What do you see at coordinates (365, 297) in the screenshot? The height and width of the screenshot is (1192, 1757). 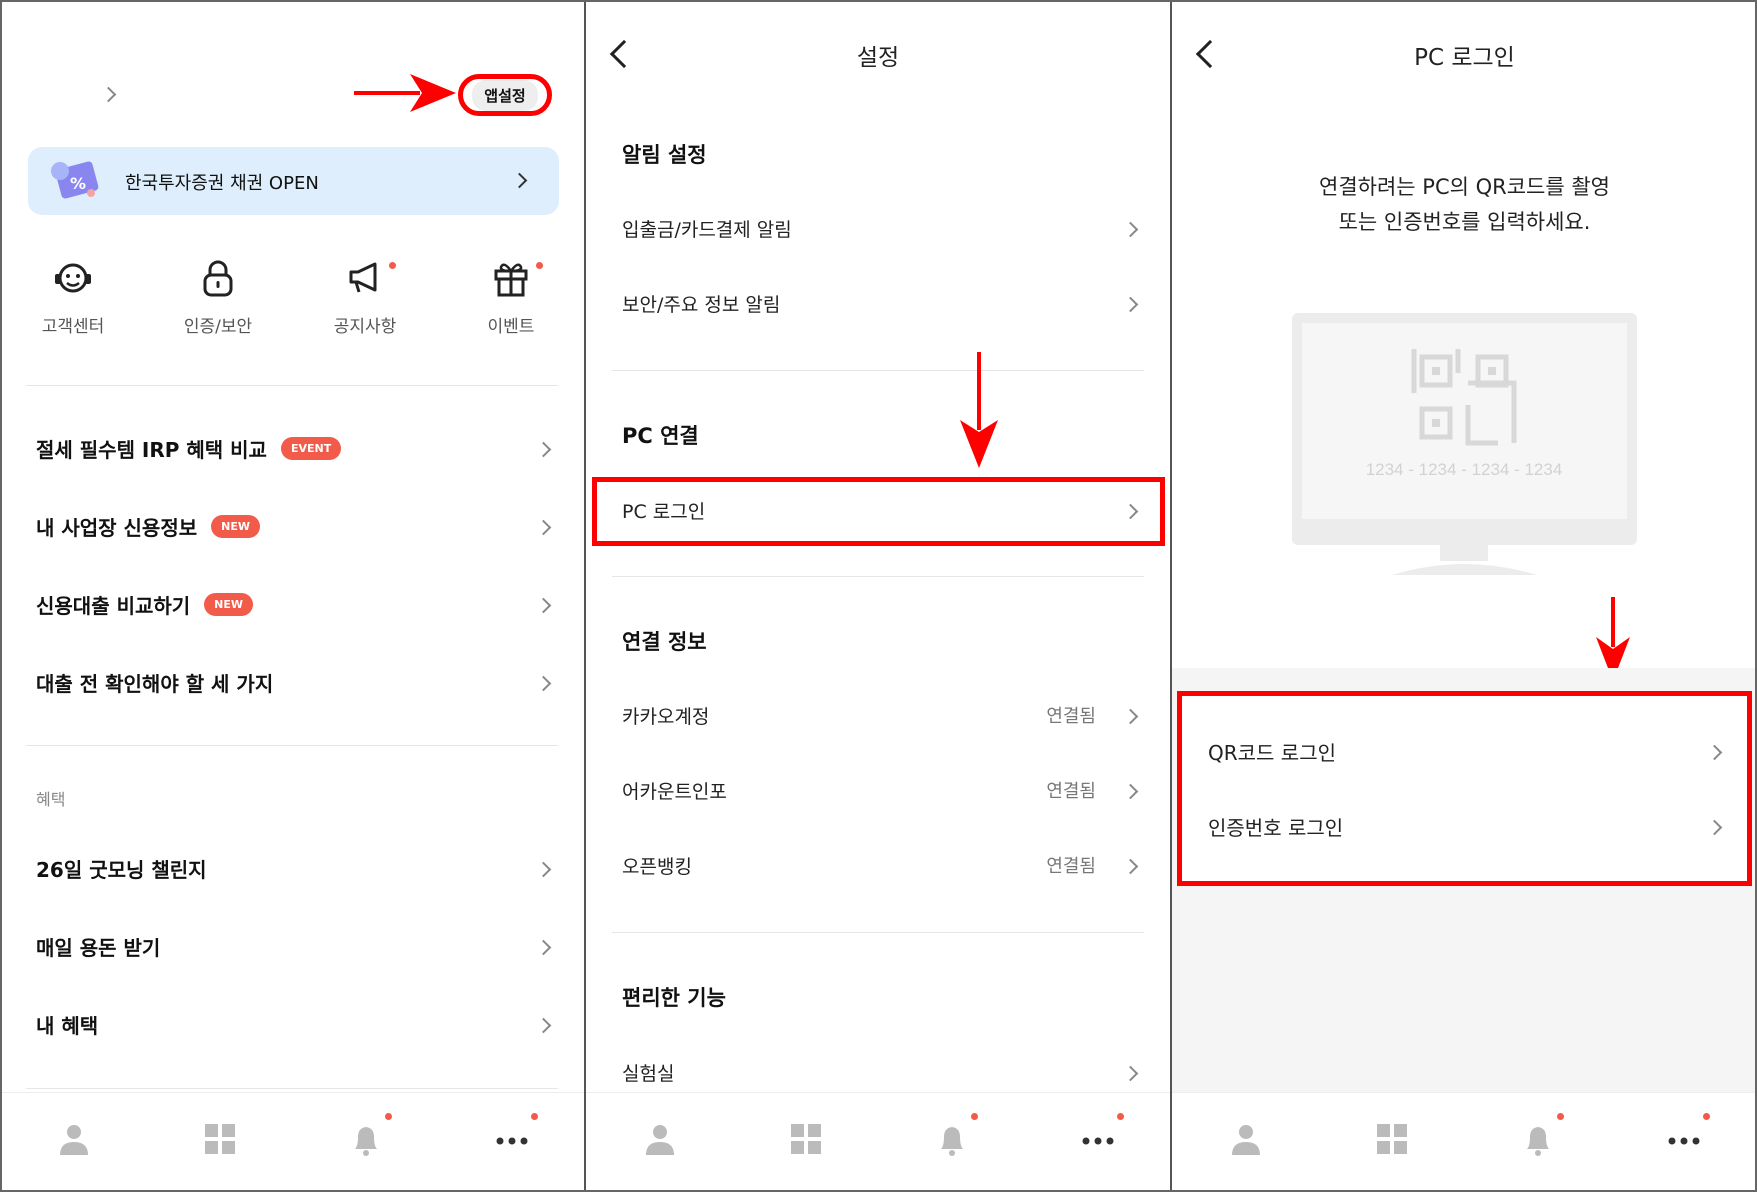 I see `quick-action-notice: 공지사항` at bounding box center [365, 297].